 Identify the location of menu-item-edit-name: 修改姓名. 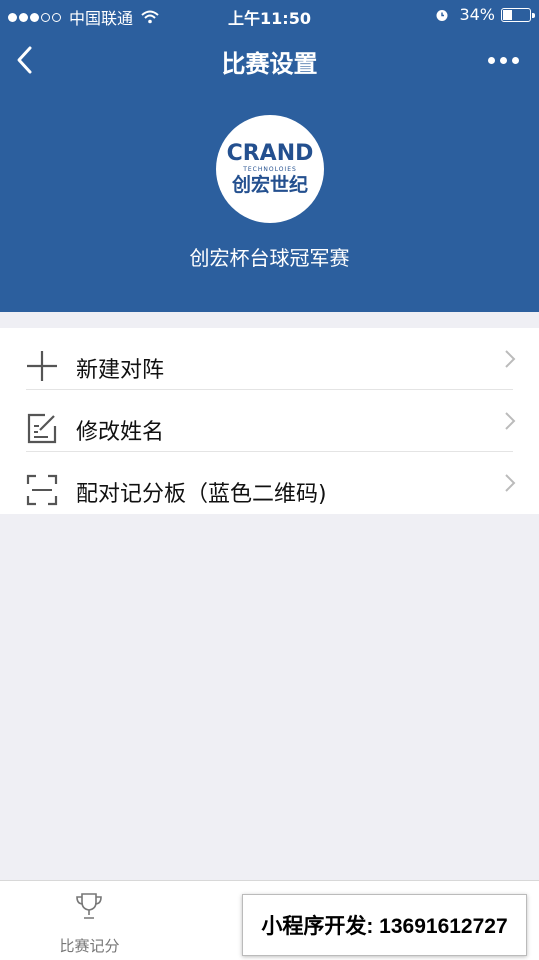
(269, 421).